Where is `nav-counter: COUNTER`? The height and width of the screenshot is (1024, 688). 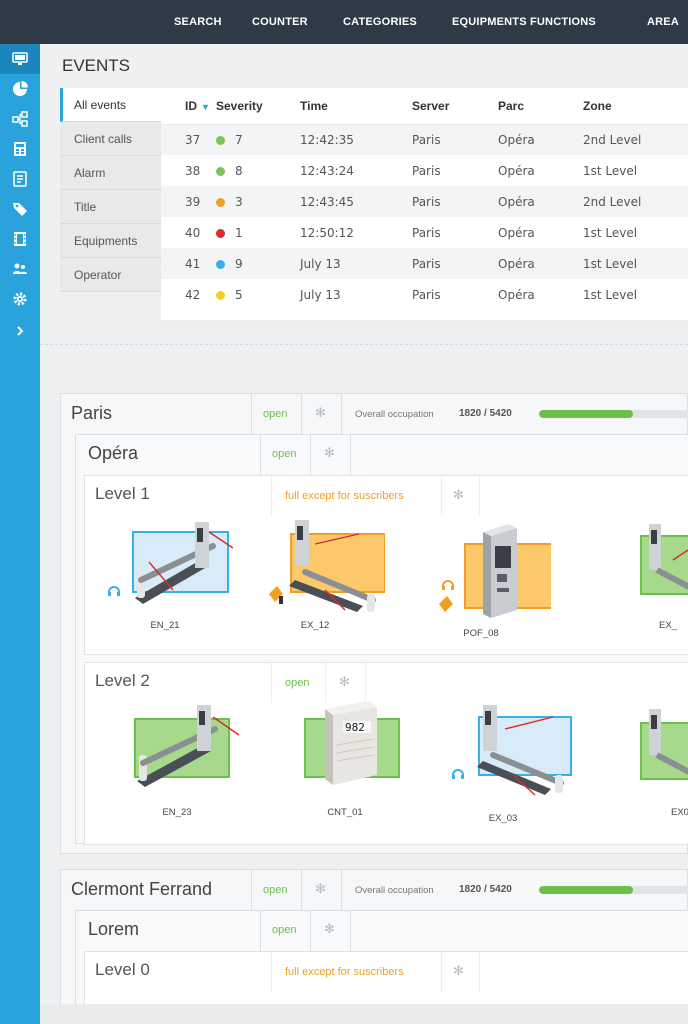 nav-counter: COUNTER is located at coordinates (280, 22).